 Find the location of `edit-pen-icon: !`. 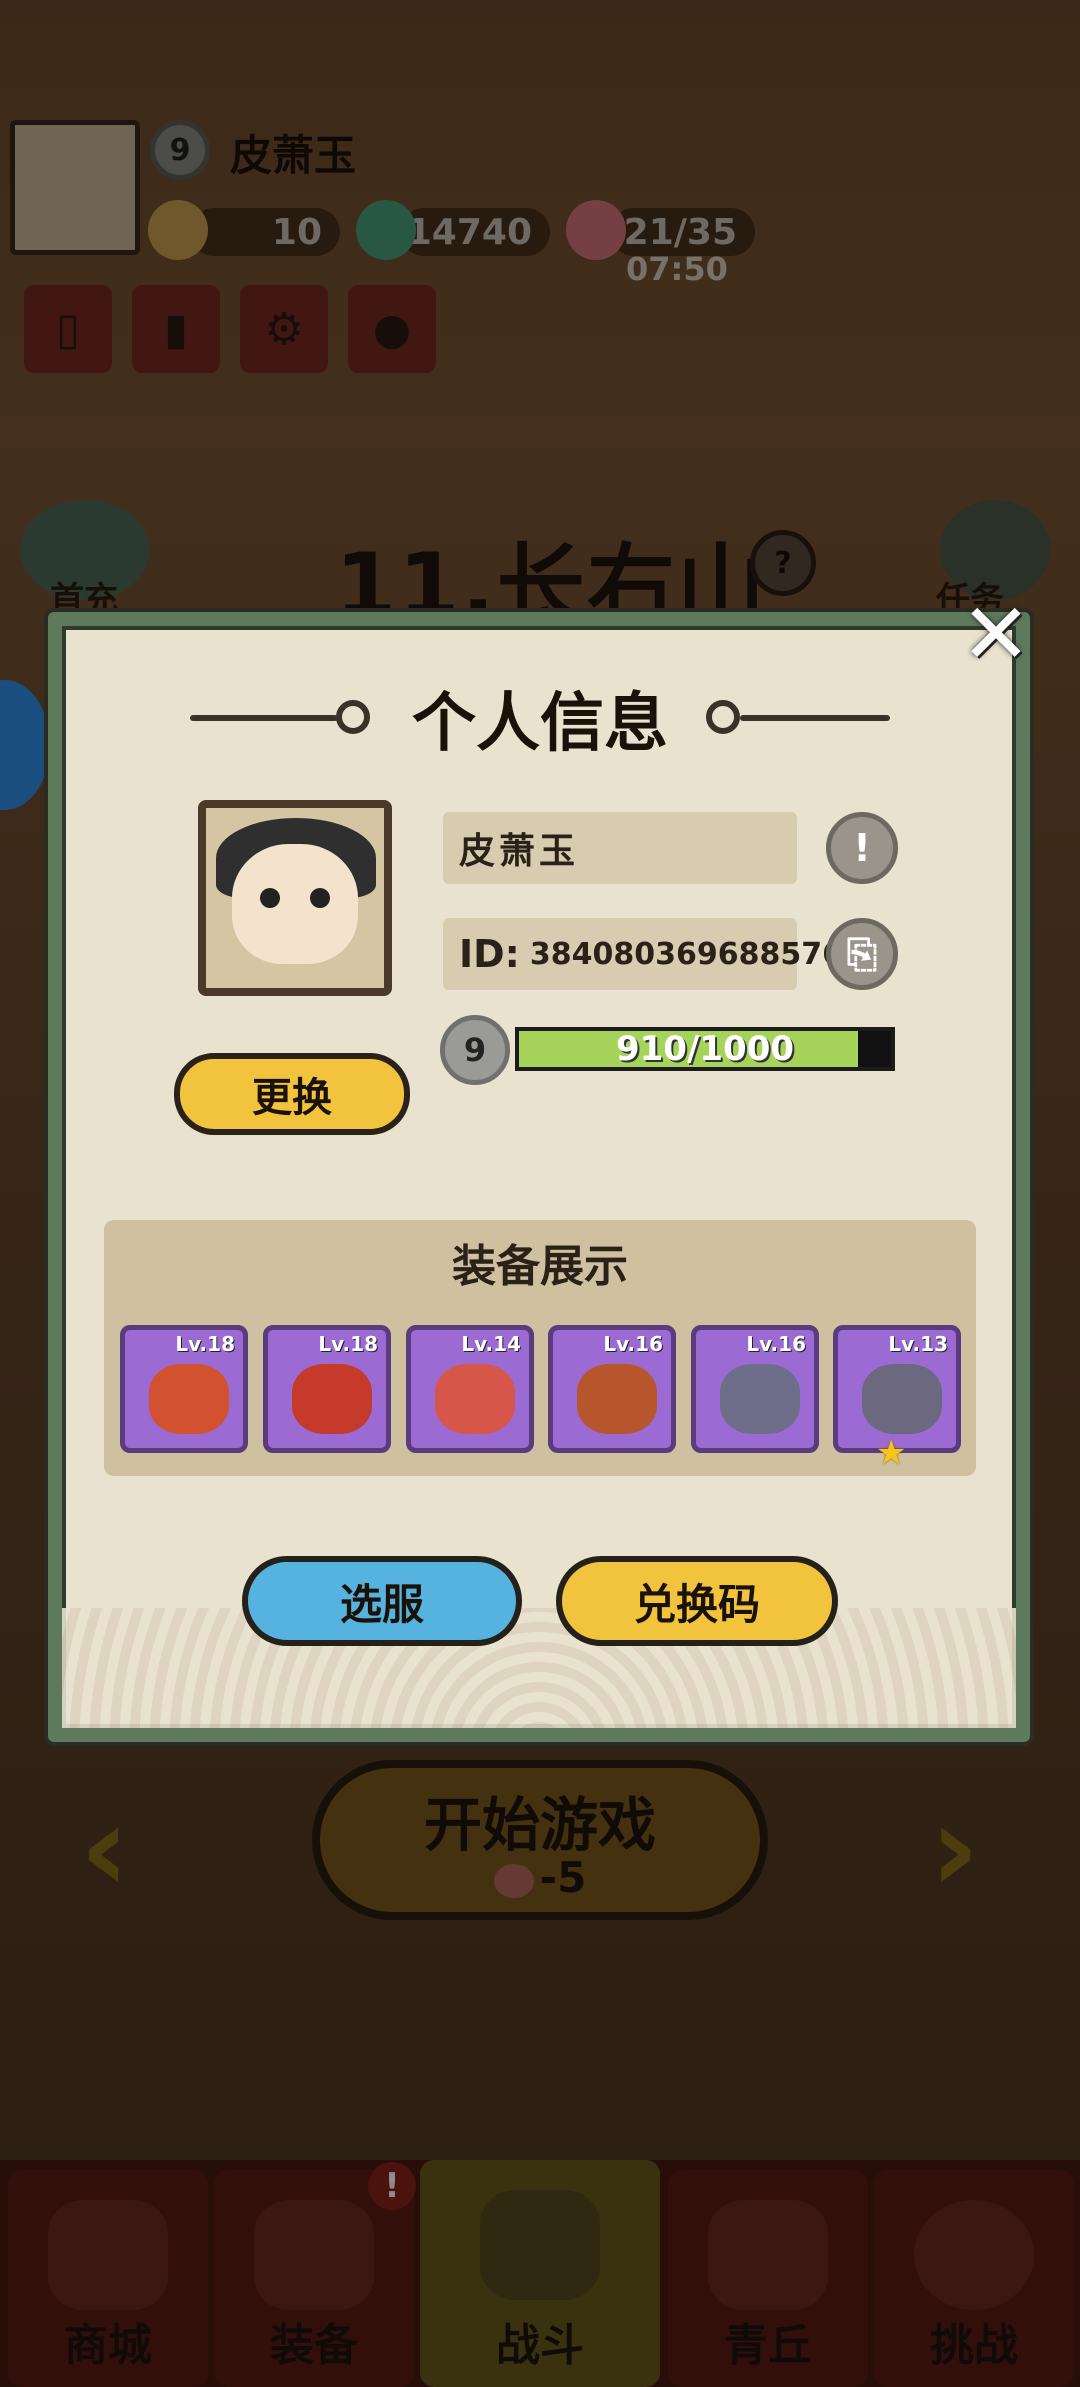

edit-pen-icon: ! is located at coordinates (862, 848).